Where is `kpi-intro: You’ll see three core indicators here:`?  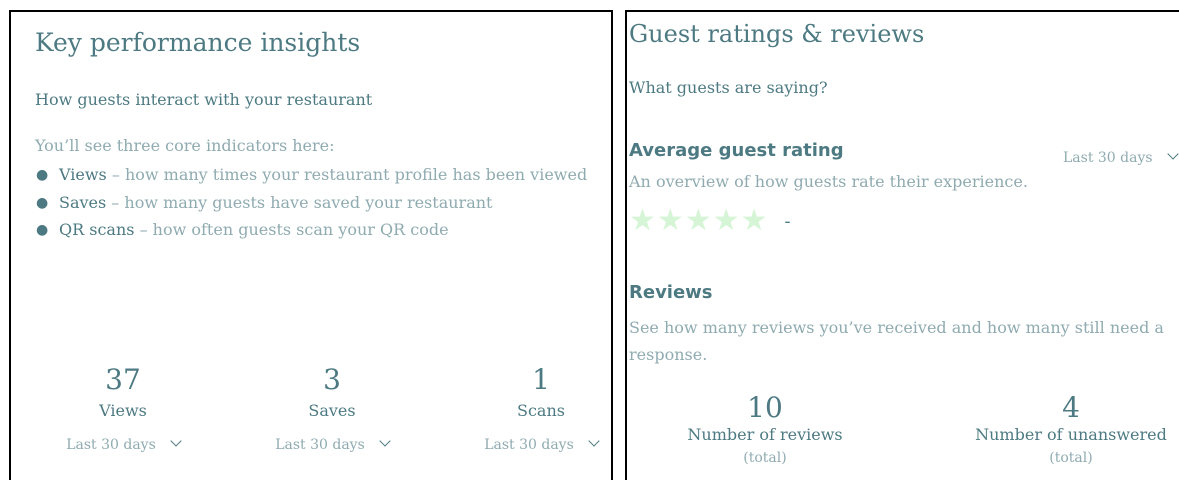 kpi-intro: You’ll see three core indicators here: is located at coordinates (185, 145).